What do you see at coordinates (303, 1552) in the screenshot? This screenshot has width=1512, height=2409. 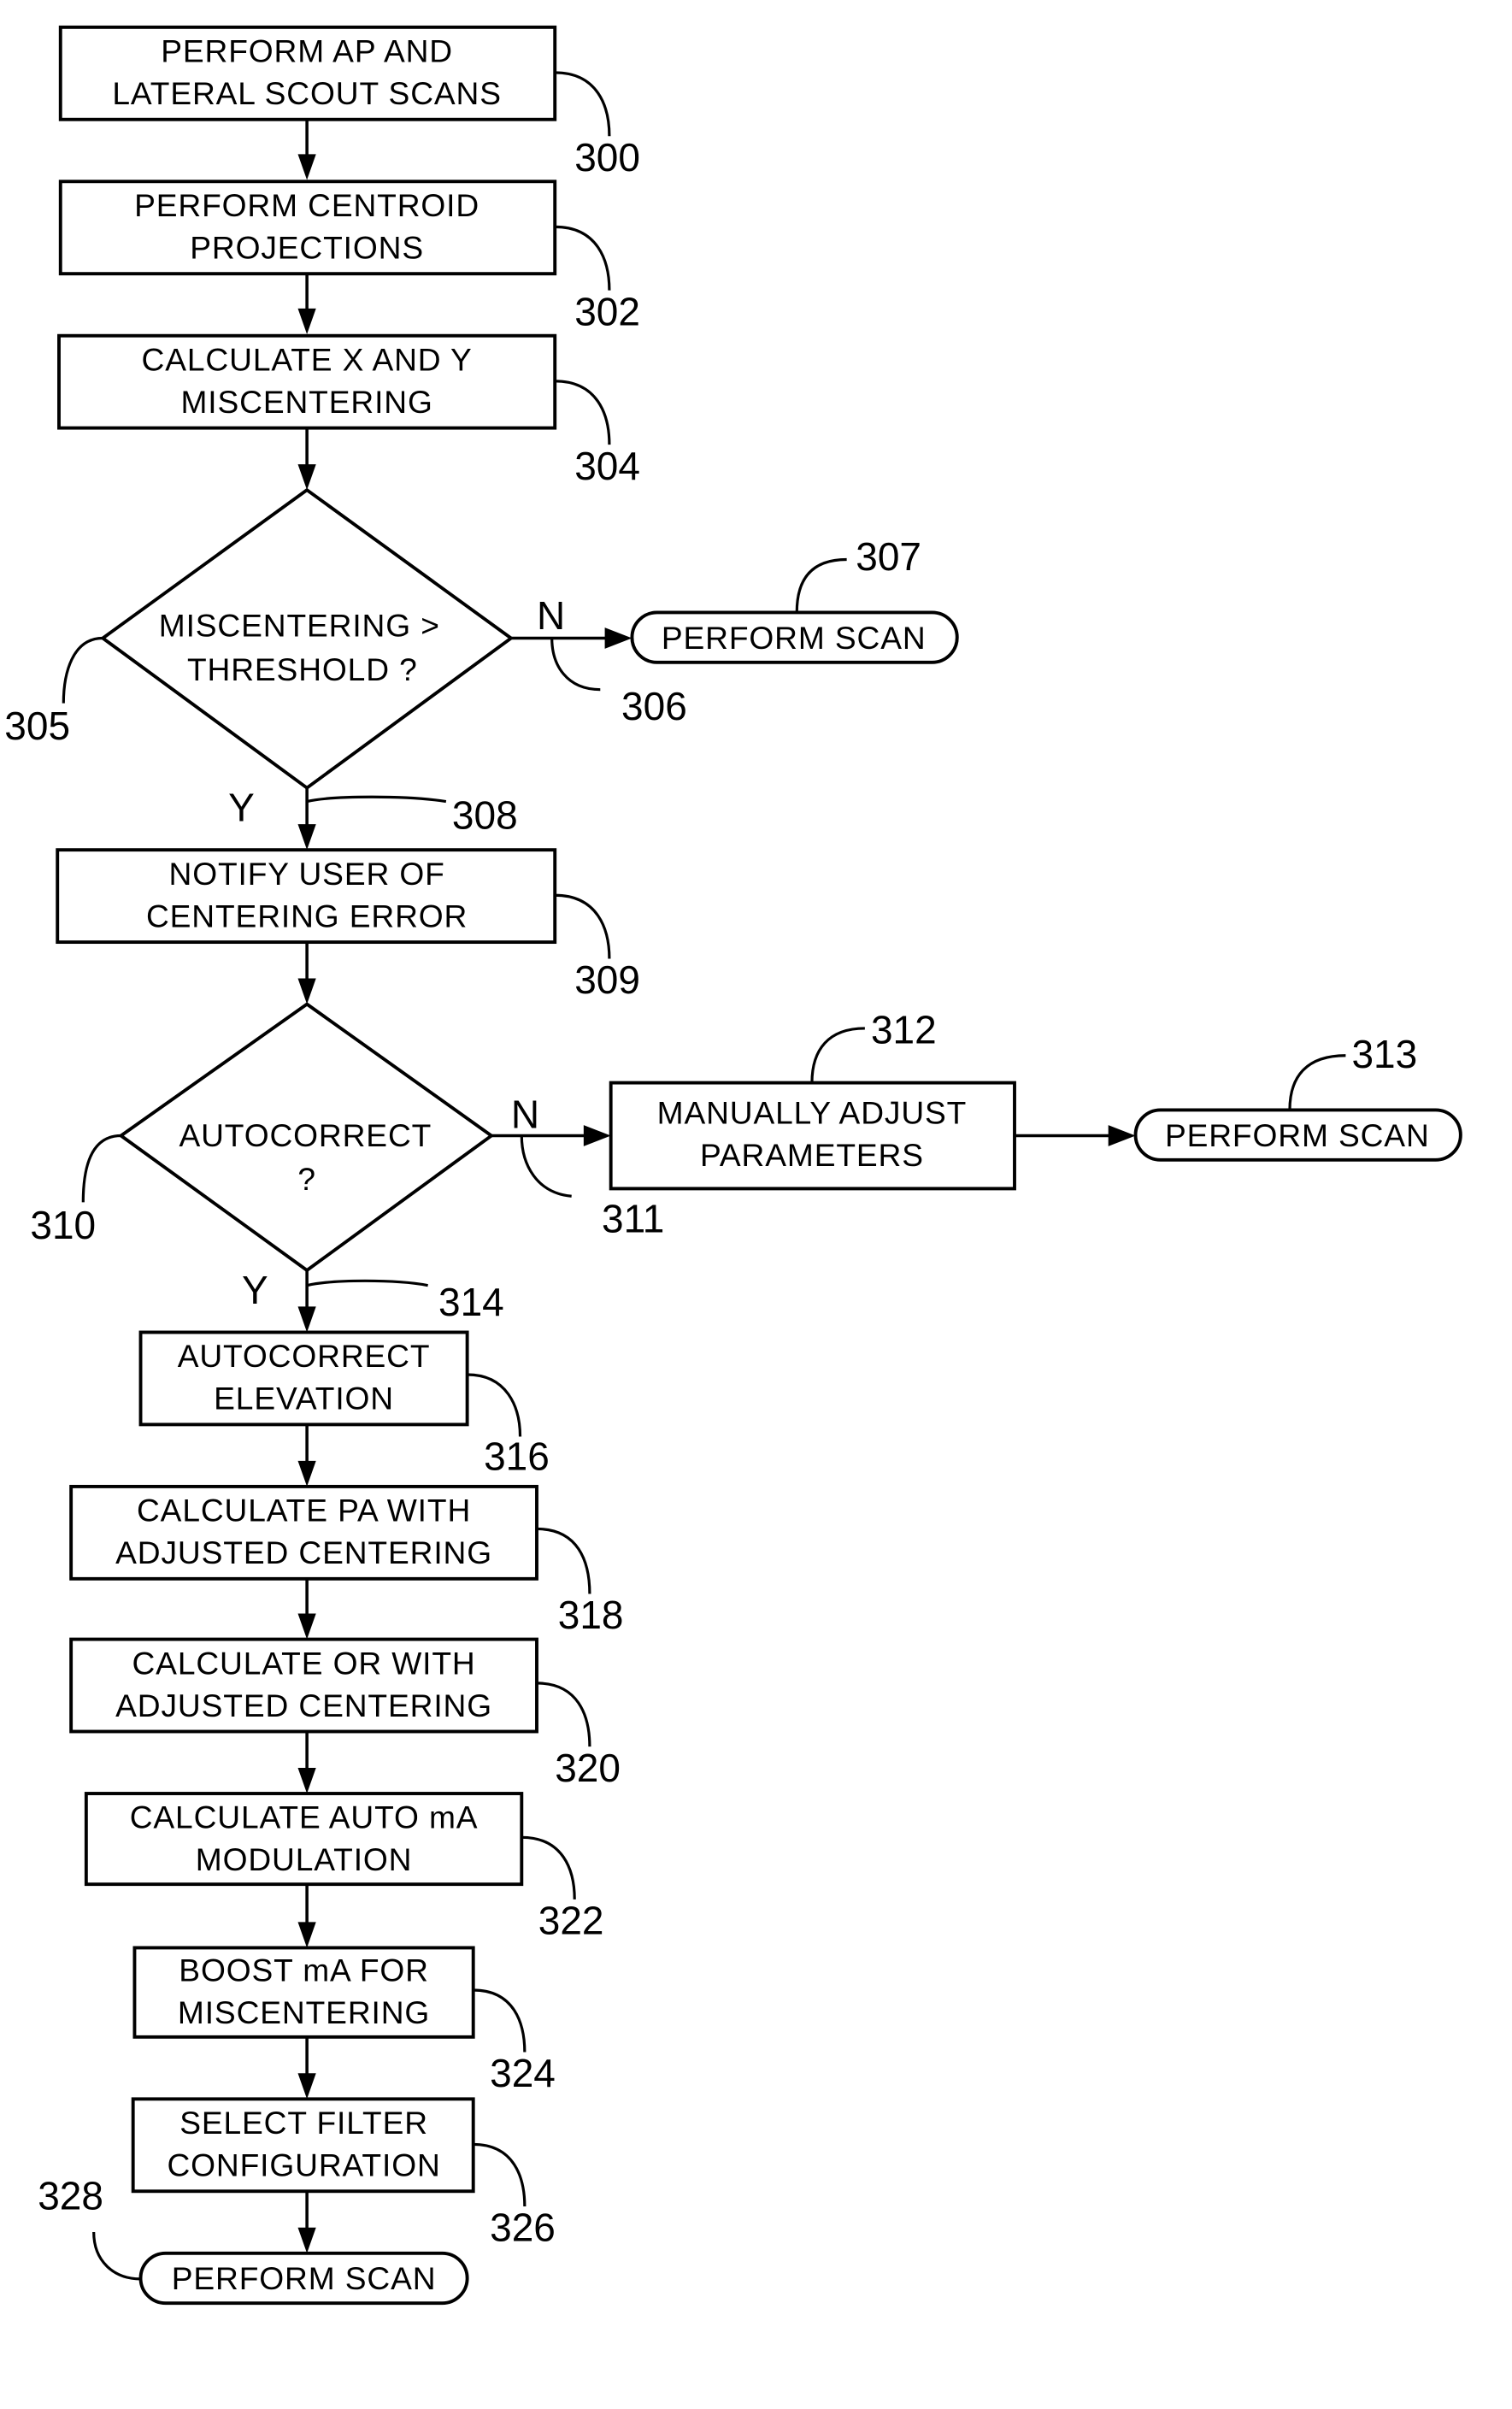 I see `step-318-line-2: ADJUSTED CENTERING` at bounding box center [303, 1552].